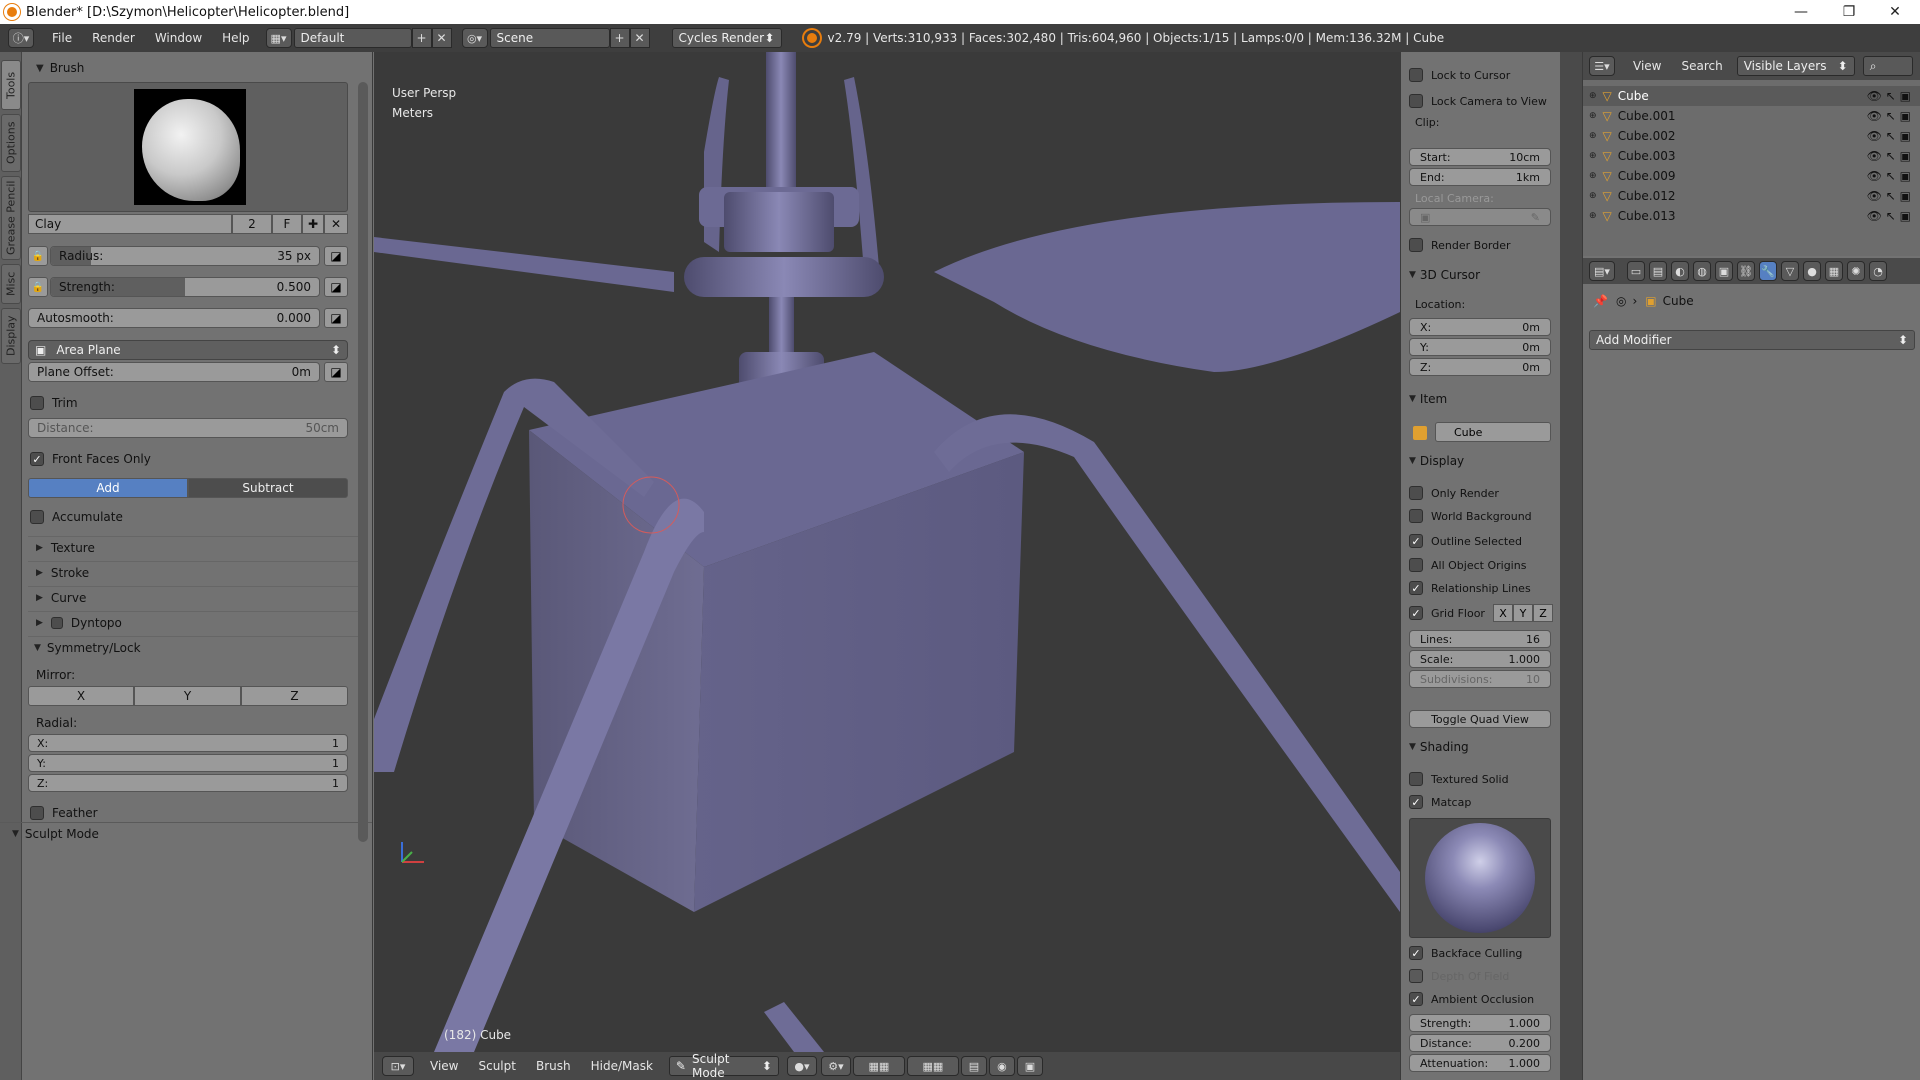 Image resolution: width=1920 pixels, height=1080 pixels. What do you see at coordinates (1480, 1043) in the screenshot?
I see `ao-distance-field: Distance: 0.200` at bounding box center [1480, 1043].